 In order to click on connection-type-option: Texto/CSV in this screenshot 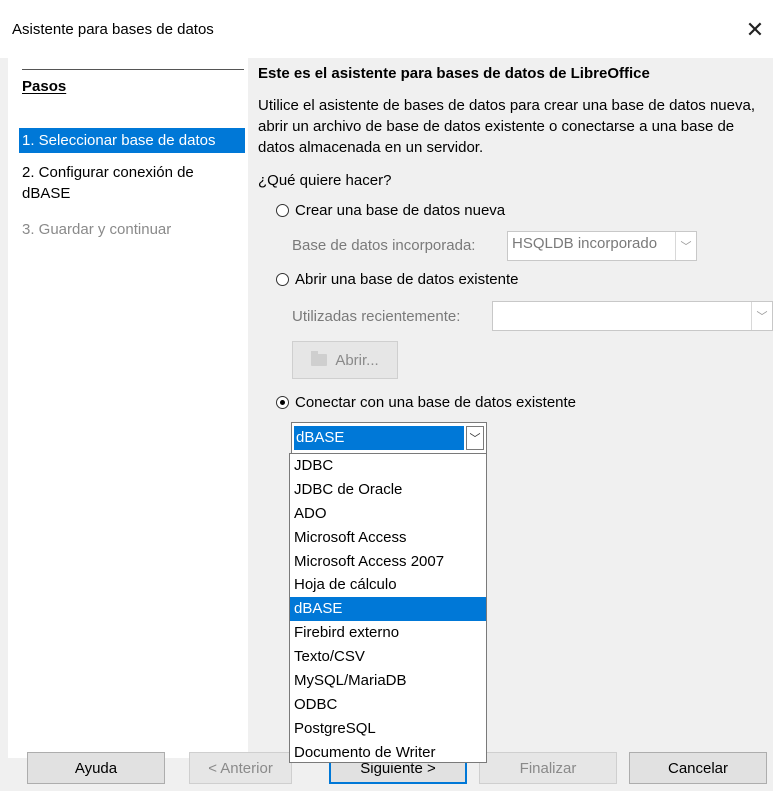, I will do `click(388, 657)`.